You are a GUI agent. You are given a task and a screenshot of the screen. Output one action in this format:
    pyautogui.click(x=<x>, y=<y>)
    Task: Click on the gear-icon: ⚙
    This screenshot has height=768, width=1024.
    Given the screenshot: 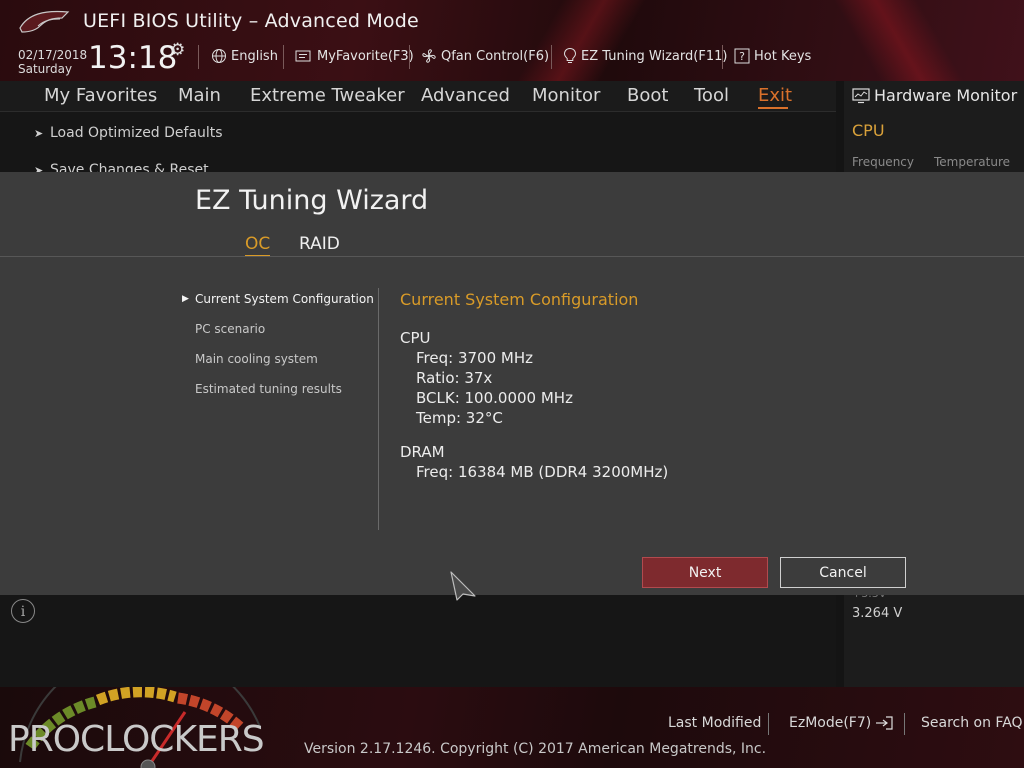 What is the action you would take?
    pyautogui.click(x=177, y=50)
    